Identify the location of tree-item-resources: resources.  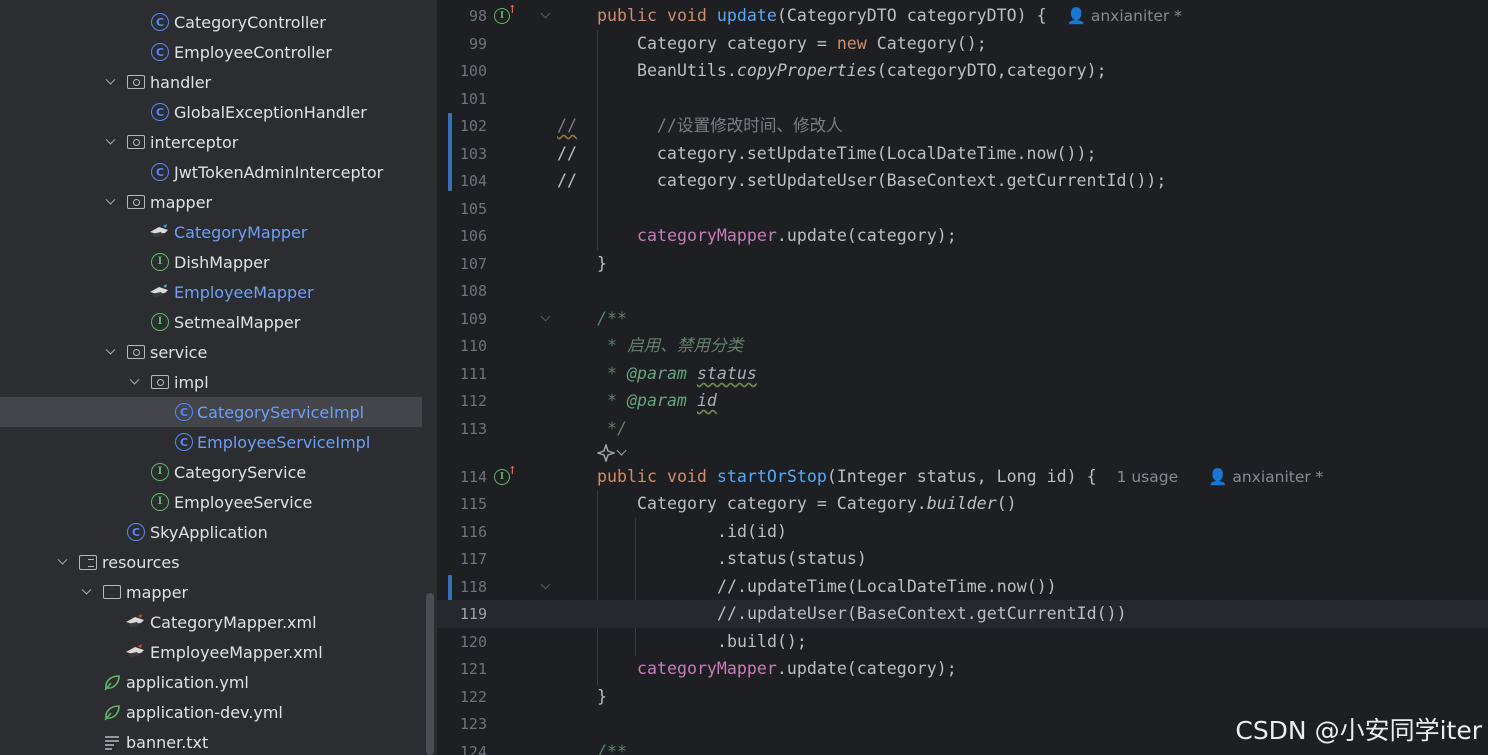
(211, 562).